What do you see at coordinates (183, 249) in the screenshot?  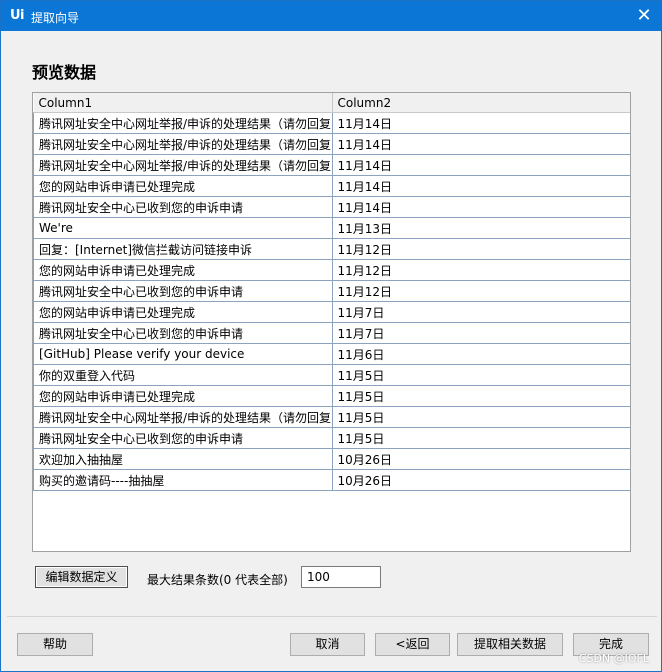 I see `subject-cell: 回复：[Internet]微信拦截访问链接申诉` at bounding box center [183, 249].